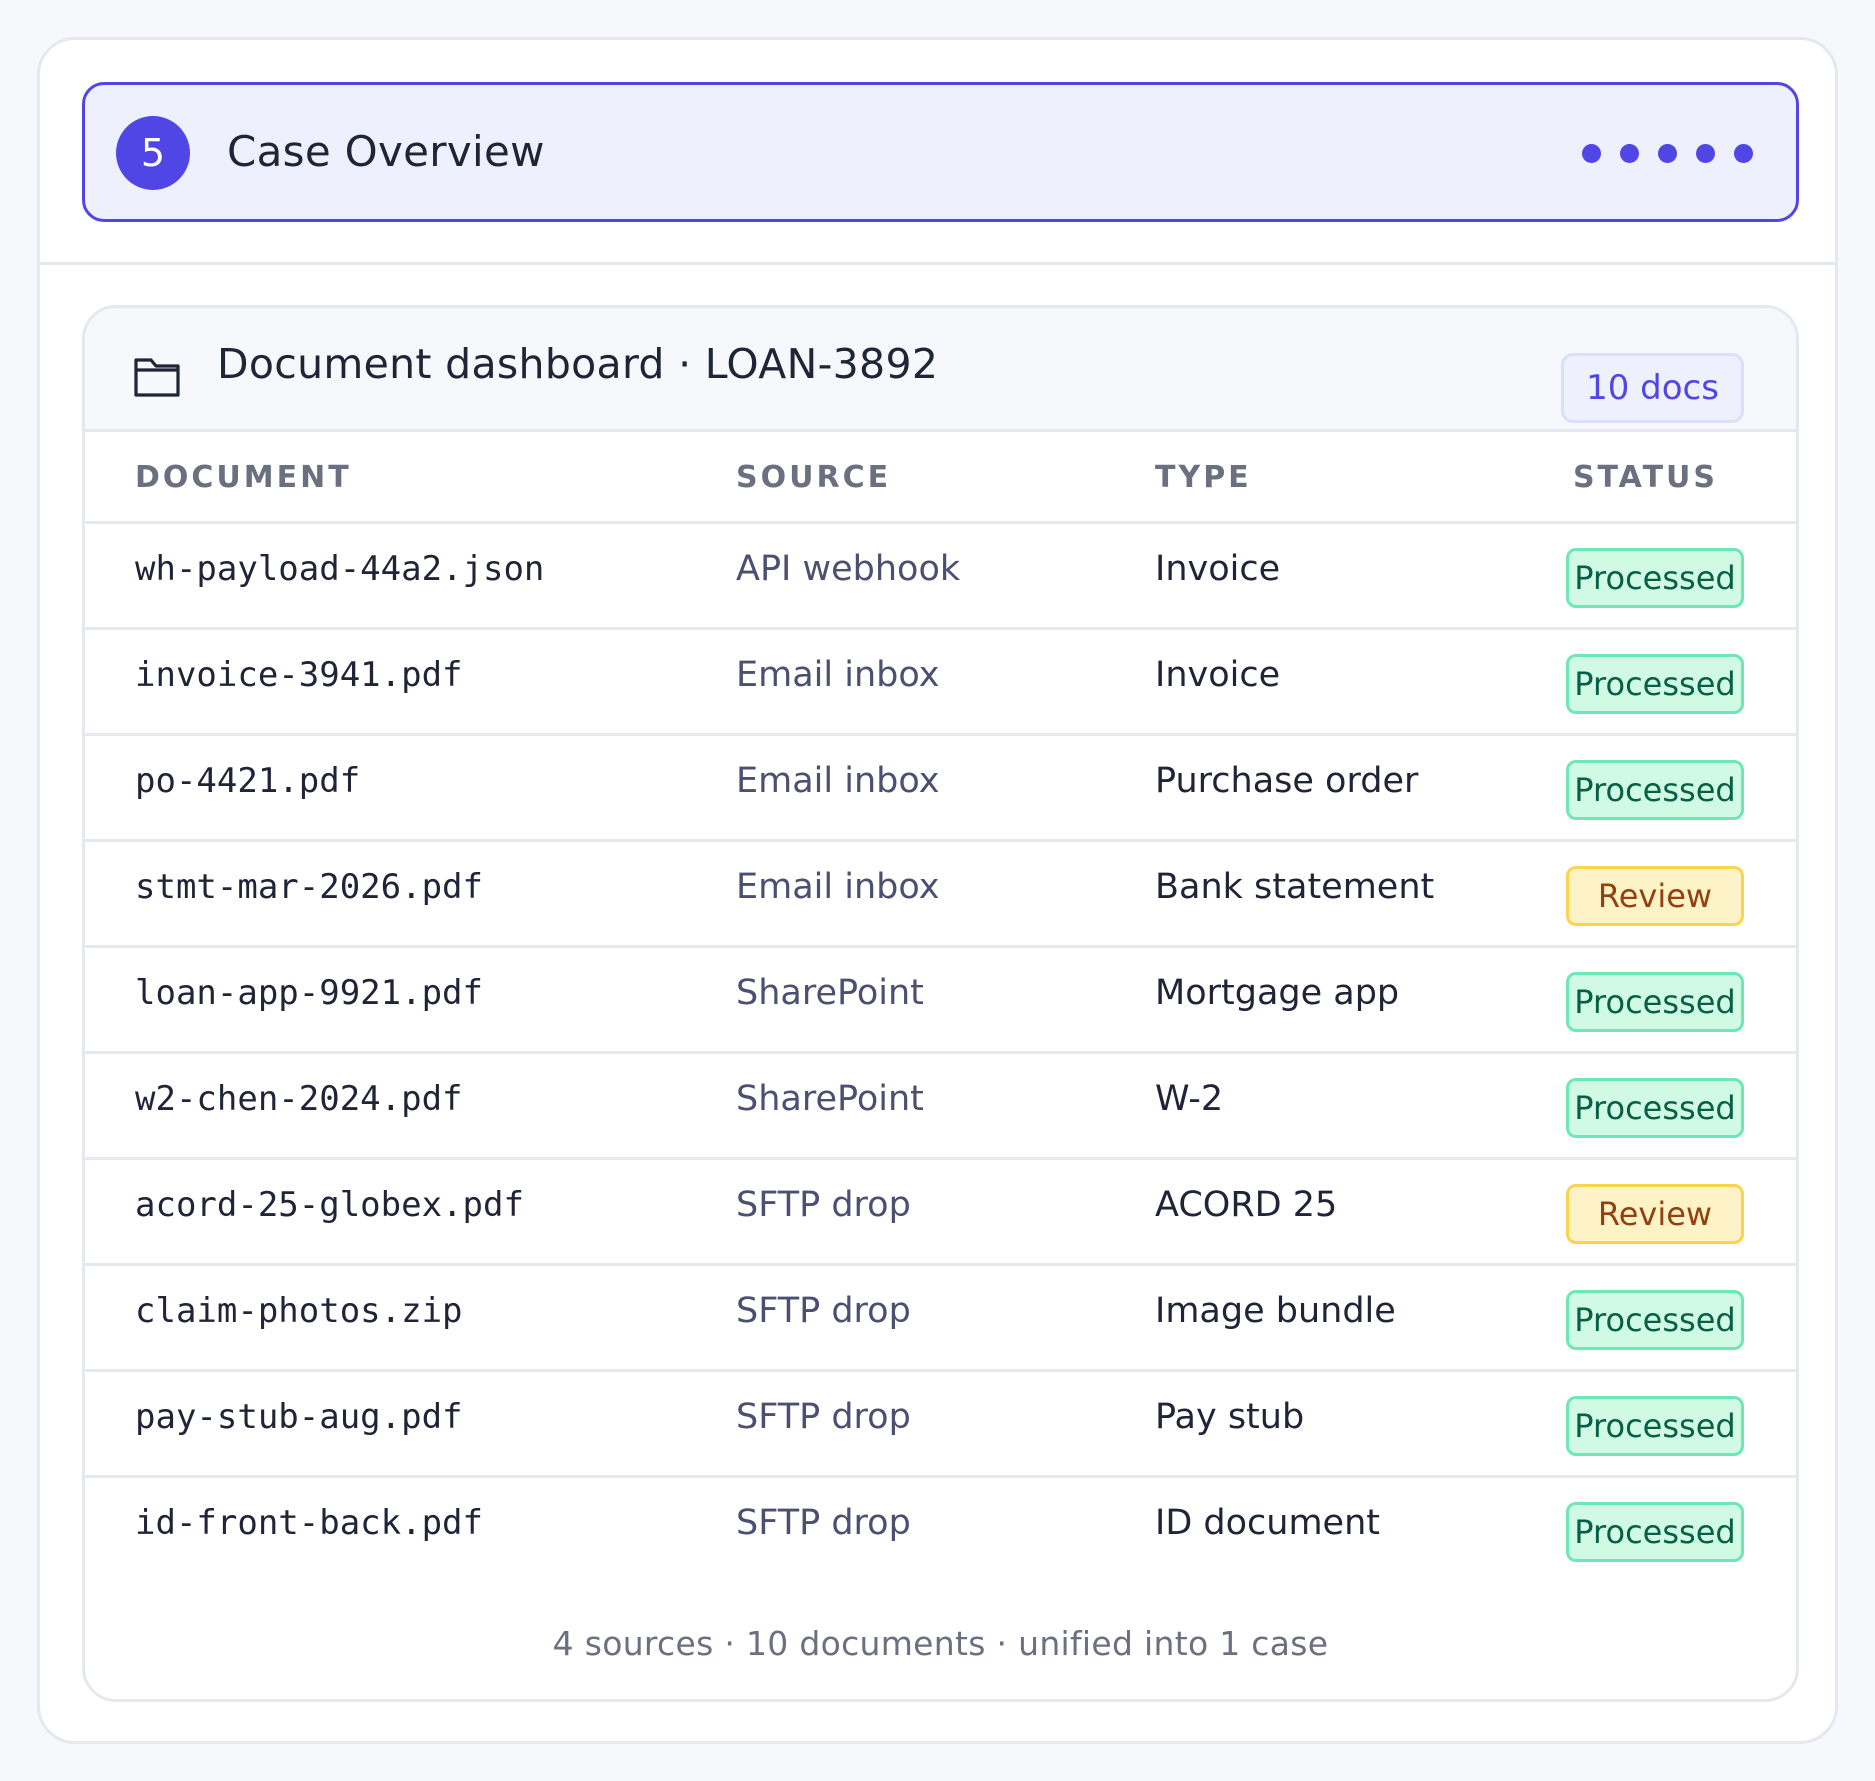  What do you see at coordinates (1246, 1205) in the screenshot?
I see `document-type: ACORD 25` at bounding box center [1246, 1205].